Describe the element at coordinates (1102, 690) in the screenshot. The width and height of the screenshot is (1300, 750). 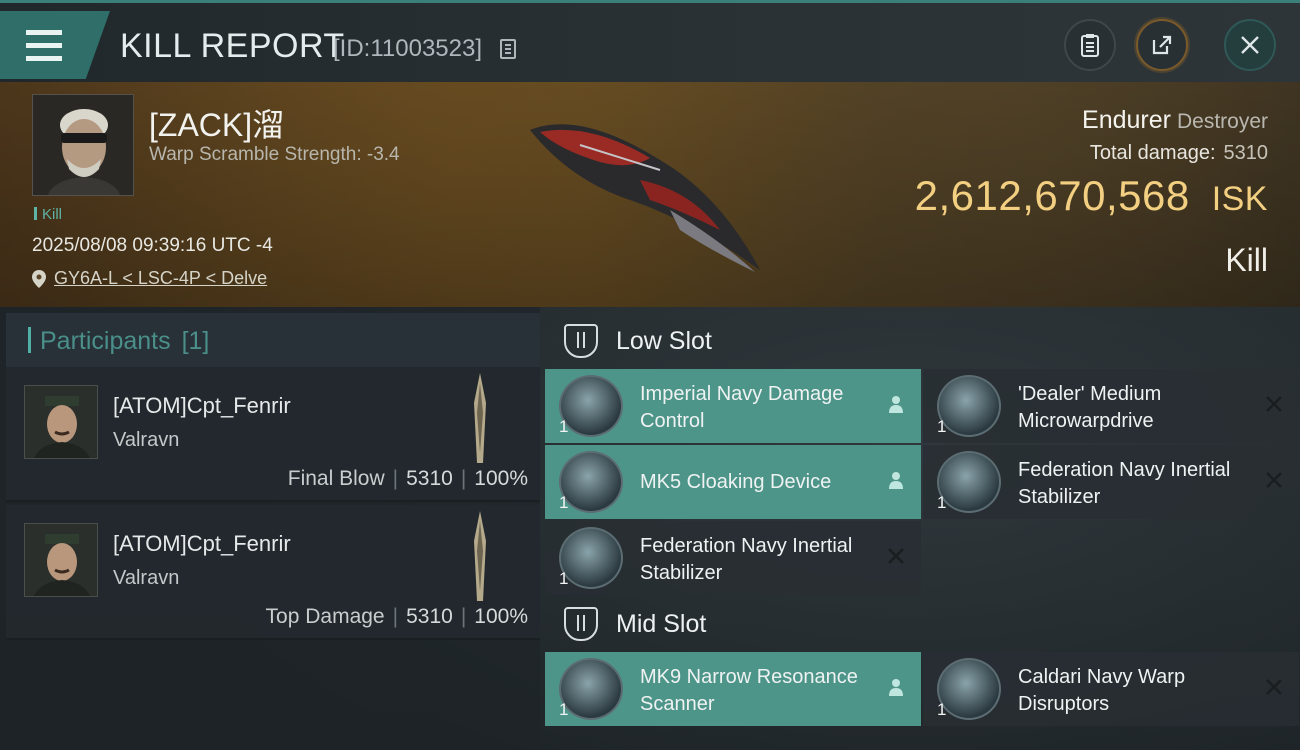
I see `module-name: Caldari Navy Warp Disruptors` at that location.